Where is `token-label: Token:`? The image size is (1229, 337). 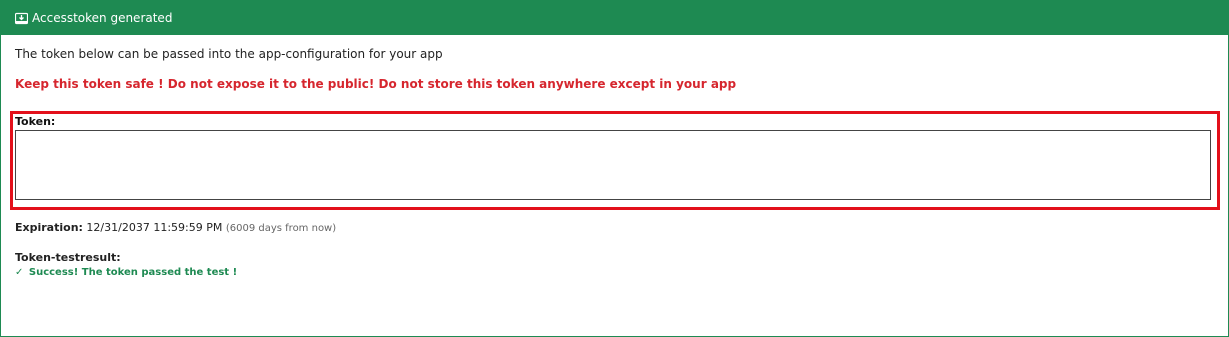
token-label: Token: is located at coordinates (35, 121).